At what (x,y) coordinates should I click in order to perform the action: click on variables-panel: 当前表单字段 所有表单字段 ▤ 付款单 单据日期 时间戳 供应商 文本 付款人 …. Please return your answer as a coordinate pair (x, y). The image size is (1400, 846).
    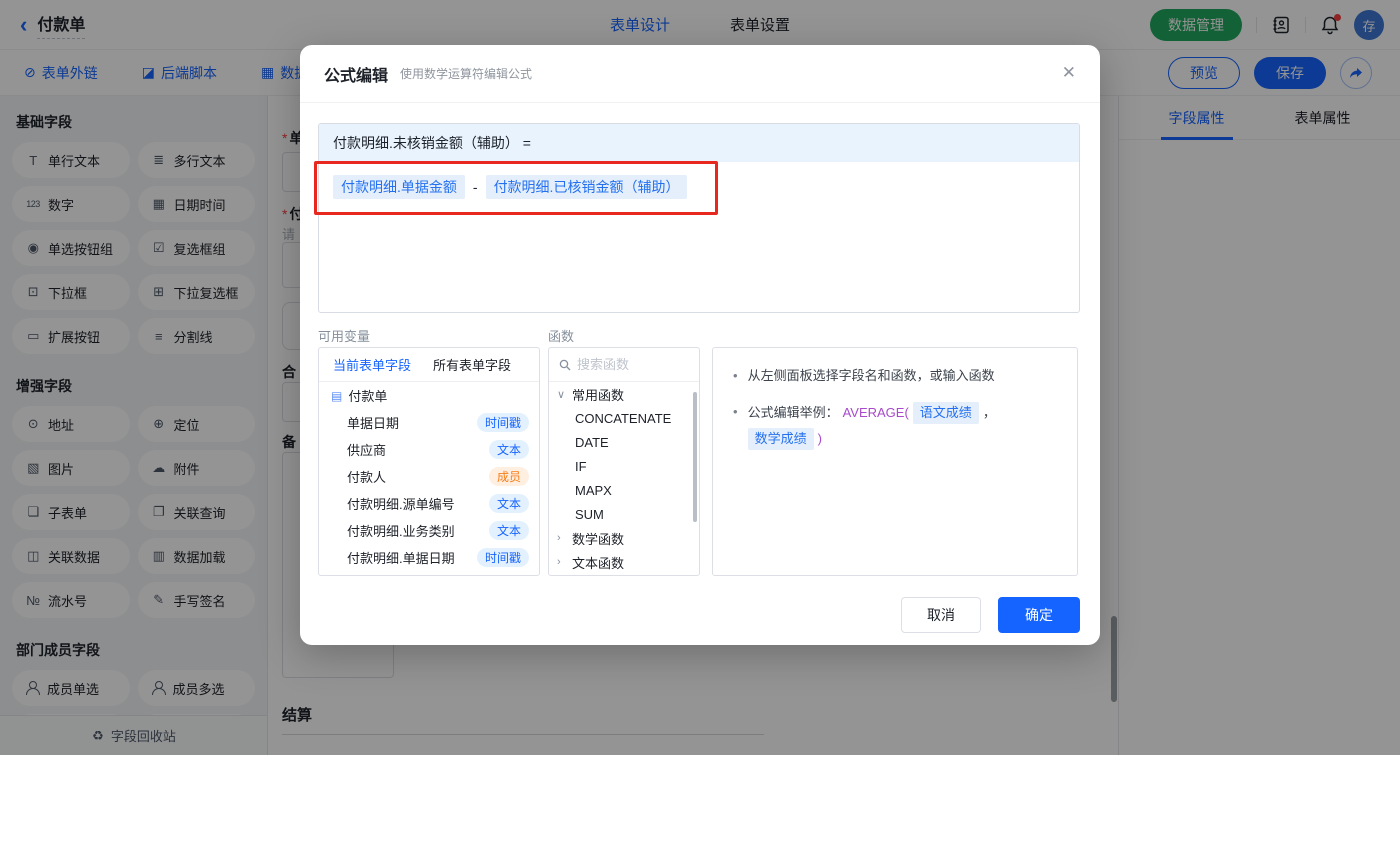
    Looking at the image, I should click on (429, 461).